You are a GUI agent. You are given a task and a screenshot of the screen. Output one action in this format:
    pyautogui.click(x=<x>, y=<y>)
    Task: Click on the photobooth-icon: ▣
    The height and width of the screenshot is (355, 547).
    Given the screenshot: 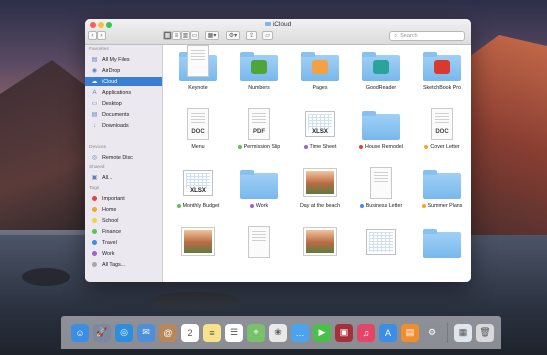 What is the action you would take?
    pyautogui.click(x=344, y=332)
    